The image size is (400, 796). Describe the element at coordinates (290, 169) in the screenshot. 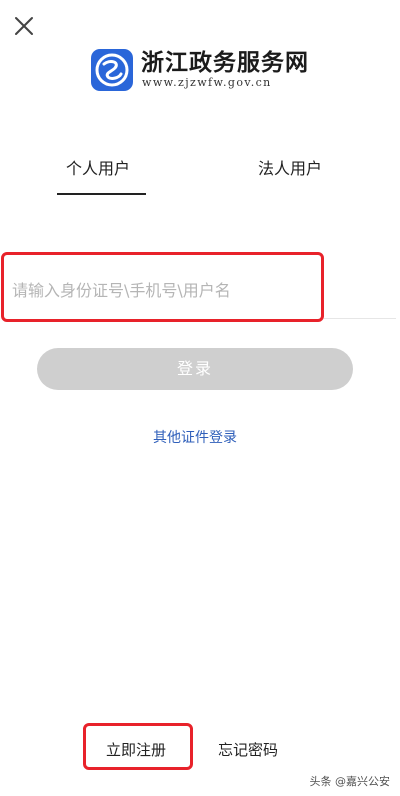

I see `tab-legal-user: 法人用户` at that location.